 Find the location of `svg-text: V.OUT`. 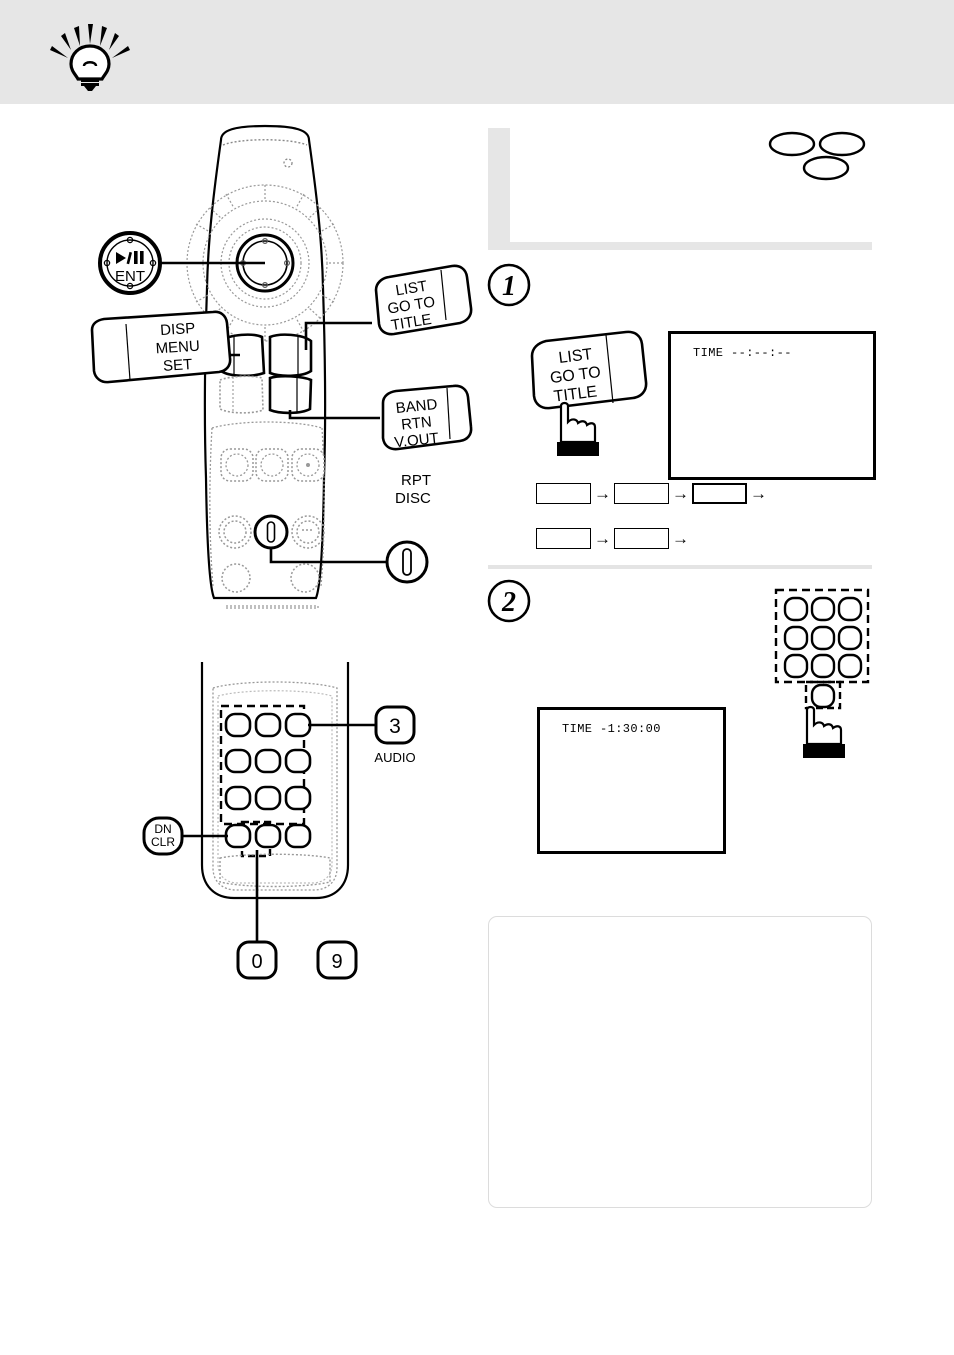

svg-text: V.OUT is located at coordinates (417, 441).